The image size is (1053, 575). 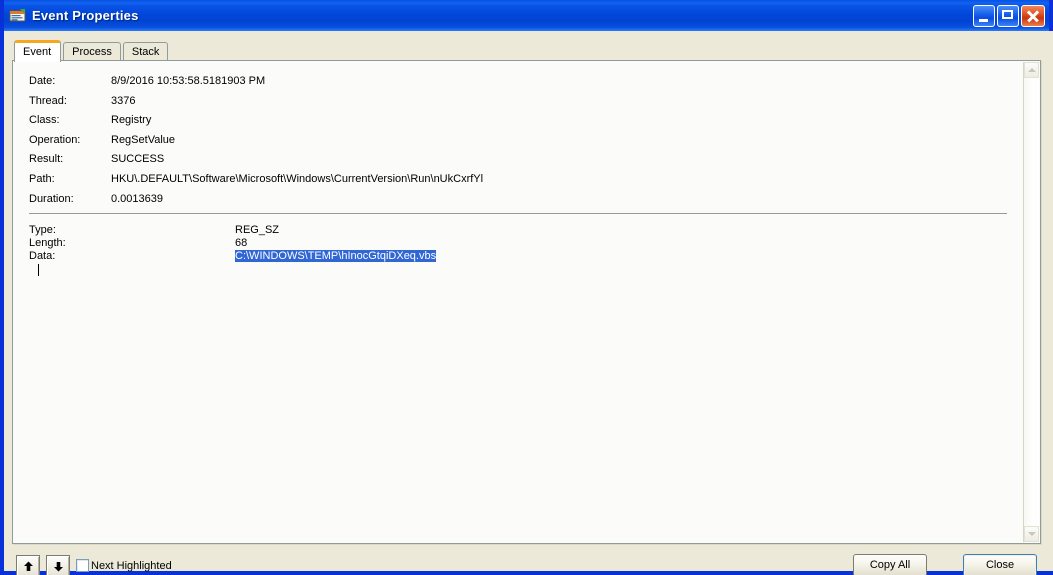 I want to click on detail-value-type: REG_SZ, so click(x=257, y=230).